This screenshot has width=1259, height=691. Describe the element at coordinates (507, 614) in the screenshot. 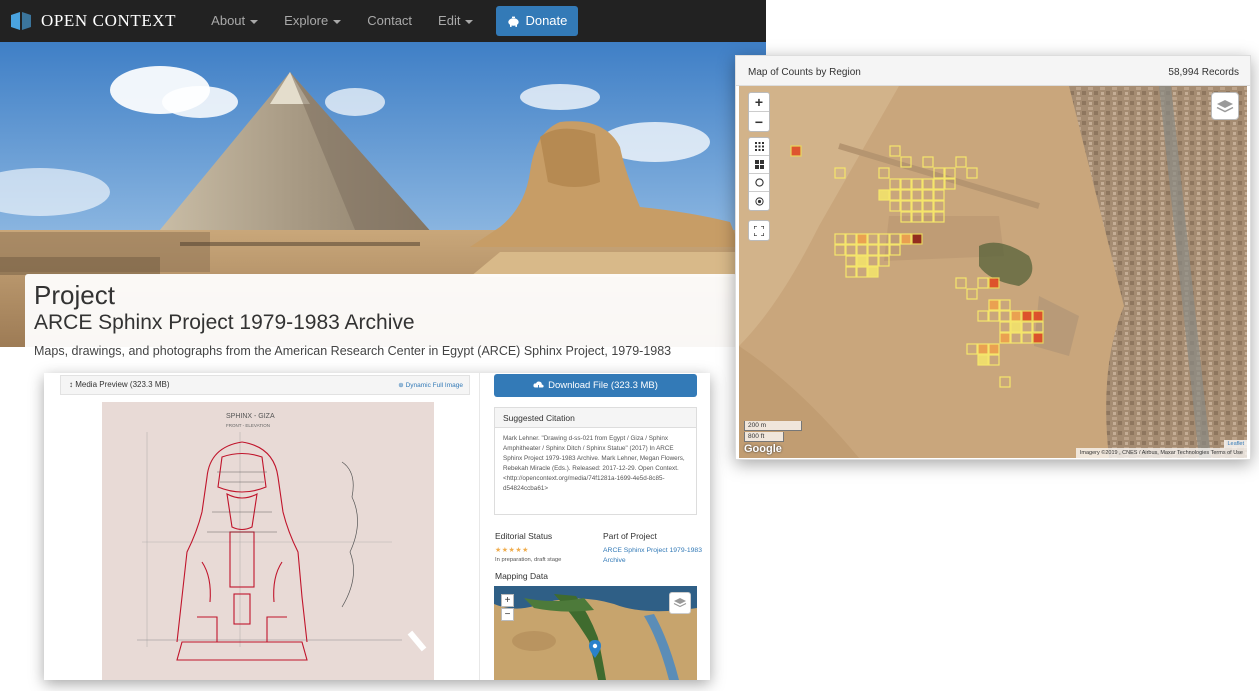

I see `mini-map-zoom-out-button: −` at that location.